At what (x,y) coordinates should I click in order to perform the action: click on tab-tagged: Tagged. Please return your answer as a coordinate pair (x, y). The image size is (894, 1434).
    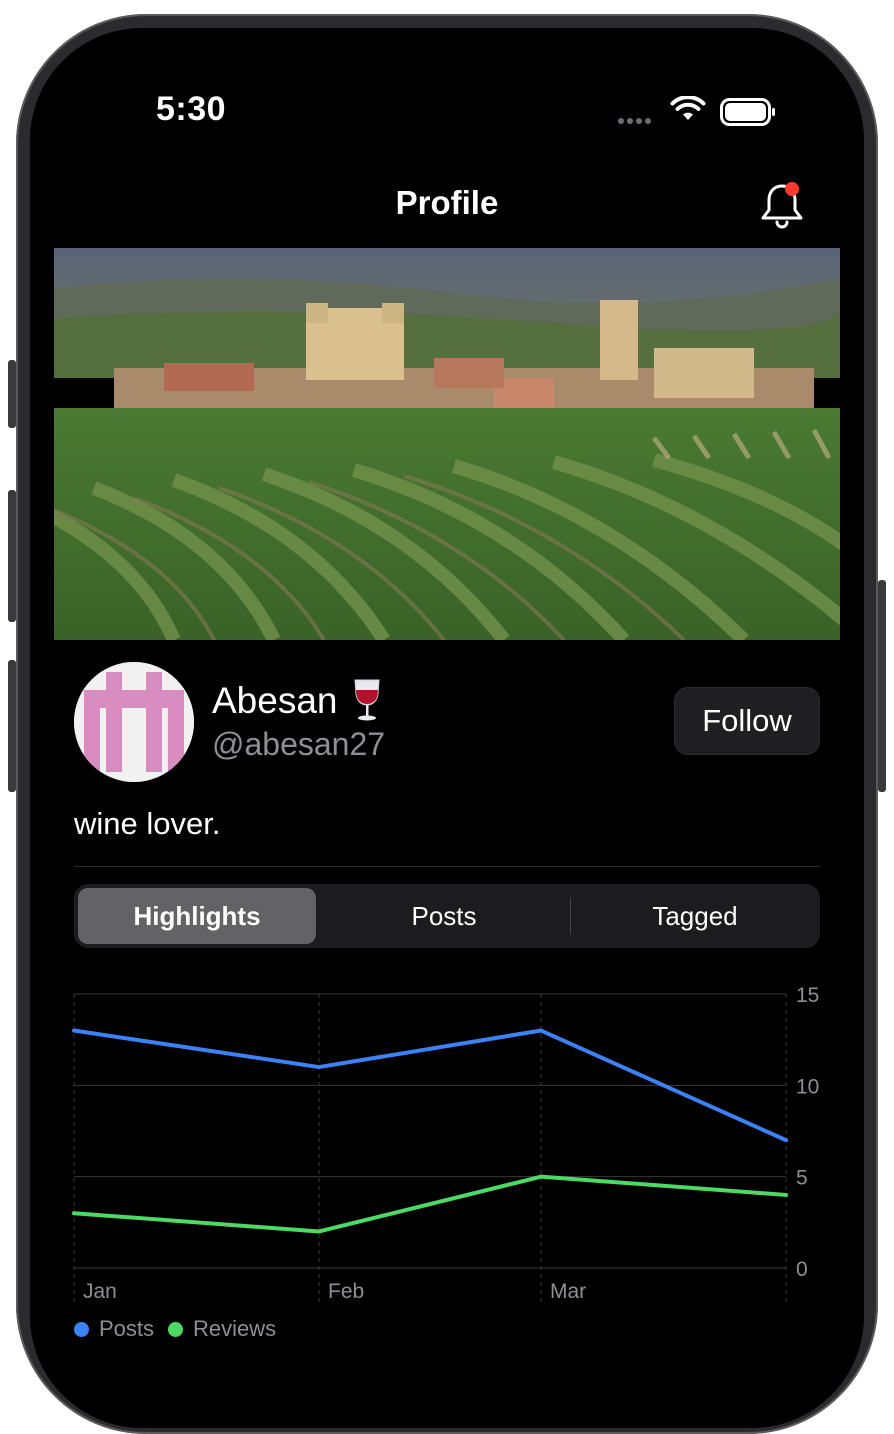
    Looking at the image, I should click on (695, 916).